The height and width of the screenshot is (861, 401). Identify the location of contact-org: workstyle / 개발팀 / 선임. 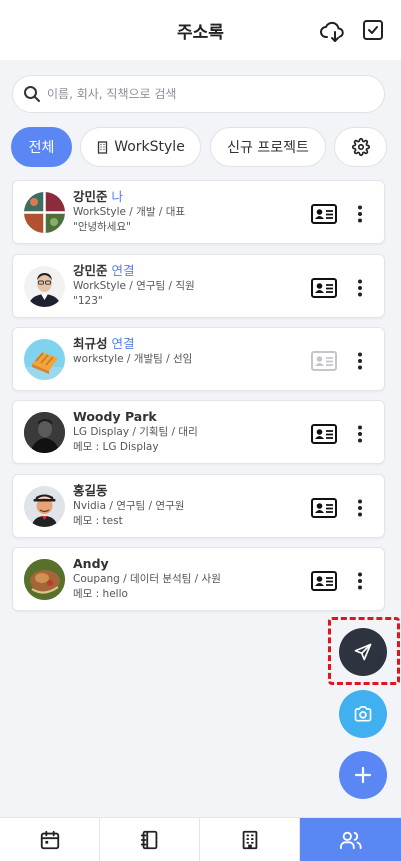
(133, 359).